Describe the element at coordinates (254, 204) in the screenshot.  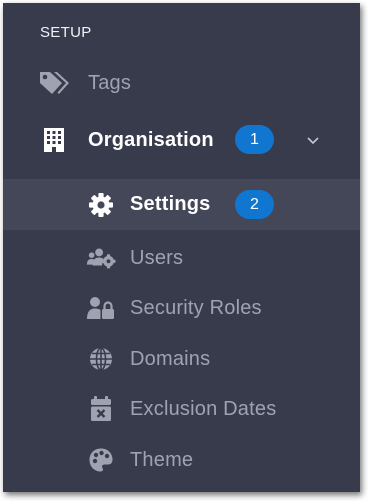
I see `count-badge: 2` at that location.